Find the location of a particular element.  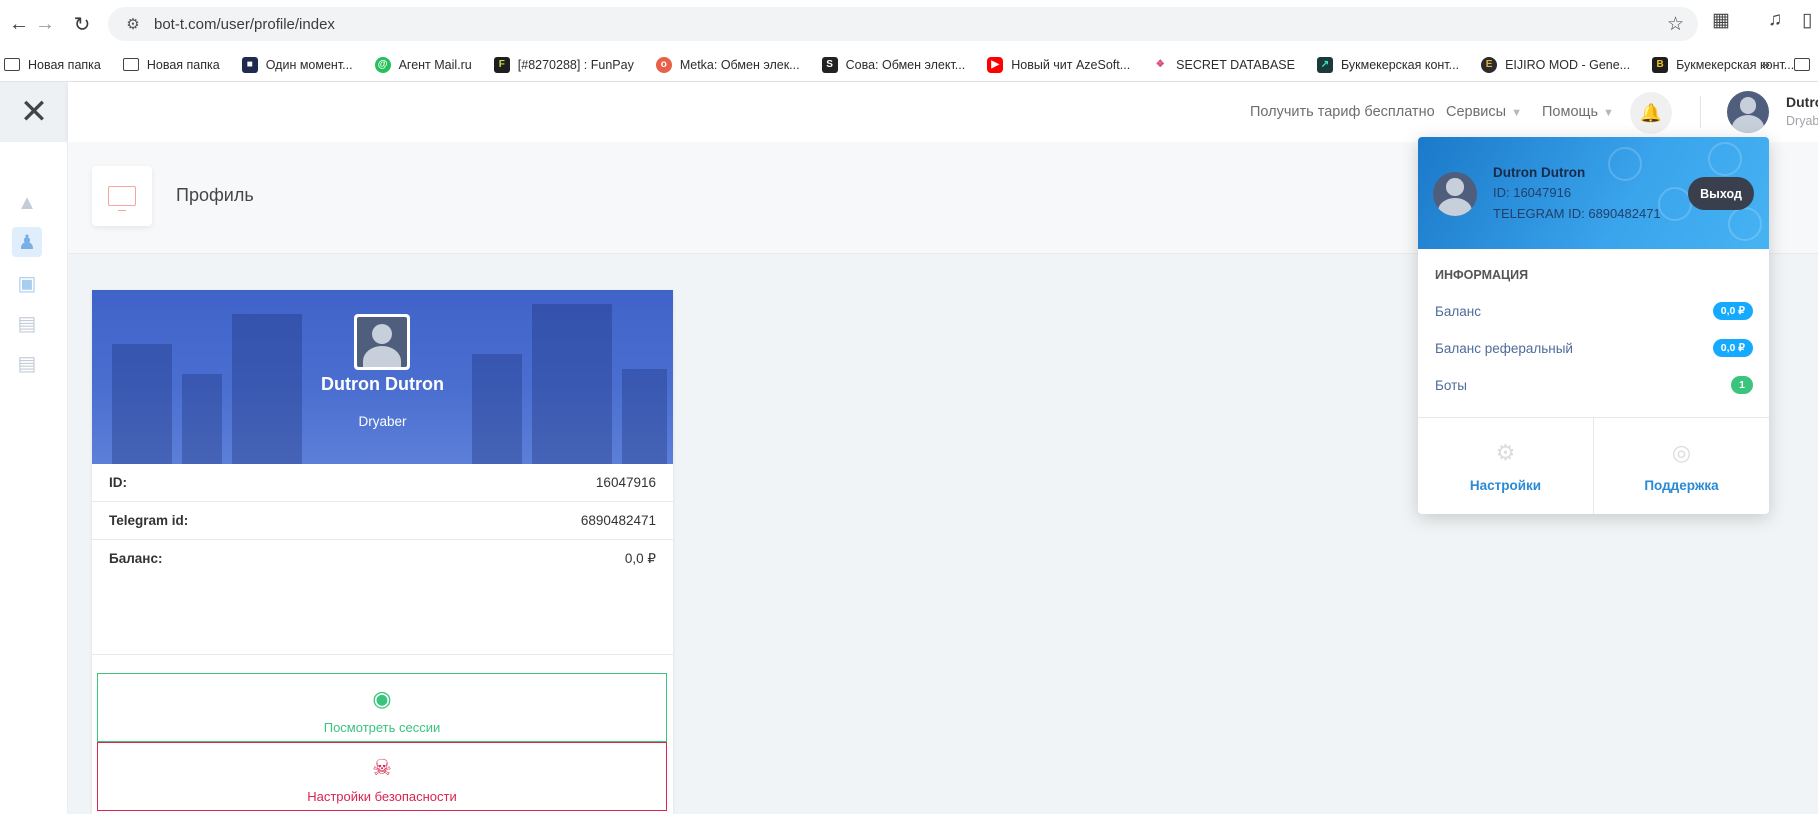

dropdown-telegram-id: TELEGRAM ID: 6890482471 is located at coordinates (1577, 213).